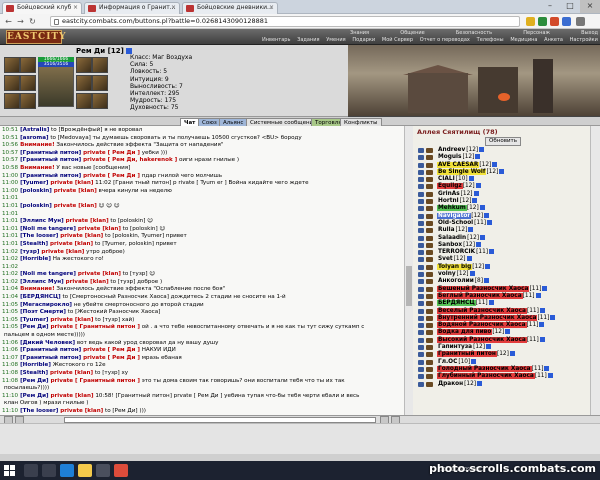  What do you see at coordinates (505, 223) in the screenshot?
I see `user-row: Old-School[11]` at bounding box center [505, 223].